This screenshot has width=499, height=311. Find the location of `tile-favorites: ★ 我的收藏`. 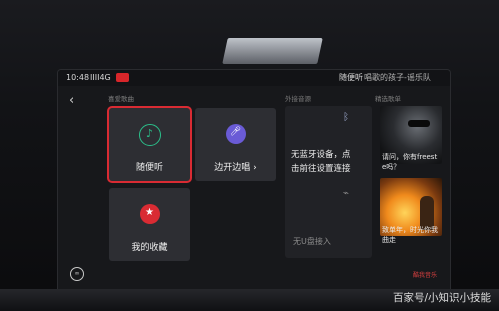

tile-favorites: ★ 我的收藏 is located at coordinates (149, 224).